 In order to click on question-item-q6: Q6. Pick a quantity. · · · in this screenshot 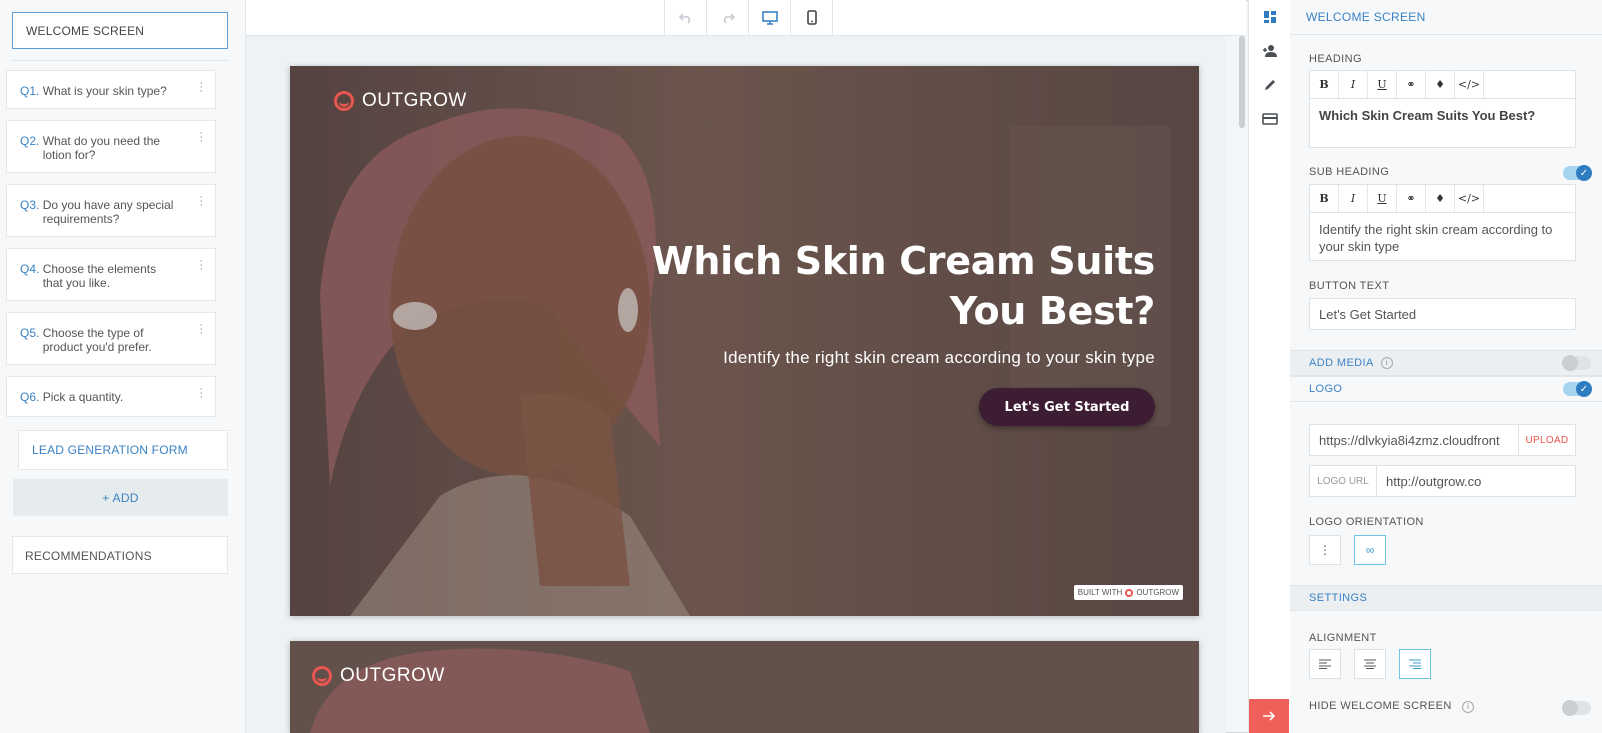, I will do `click(111, 396)`.